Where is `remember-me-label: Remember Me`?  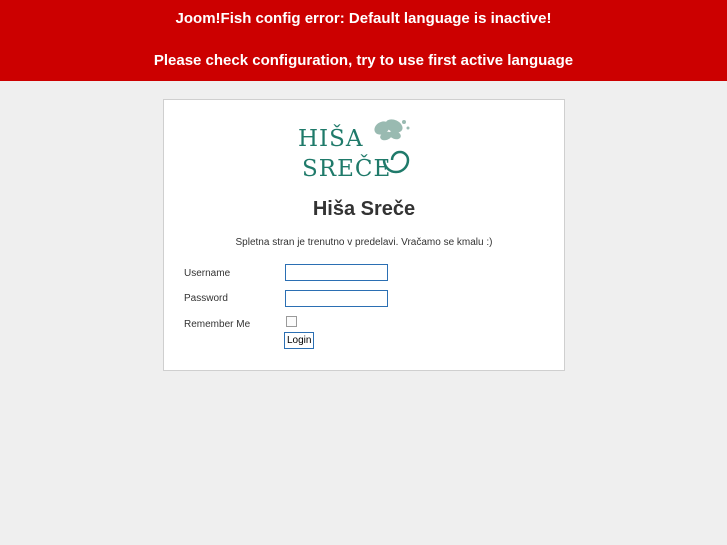
remember-me-label: Remember Me is located at coordinates (217, 324).